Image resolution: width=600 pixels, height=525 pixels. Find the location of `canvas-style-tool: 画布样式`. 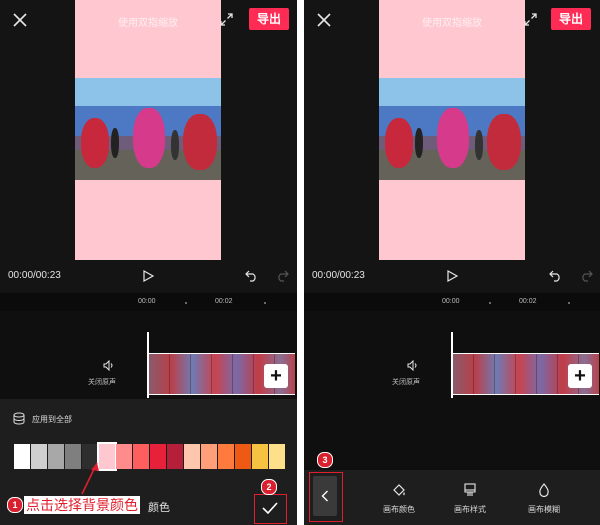

canvas-style-tool: 画布样式 is located at coordinates (470, 499).